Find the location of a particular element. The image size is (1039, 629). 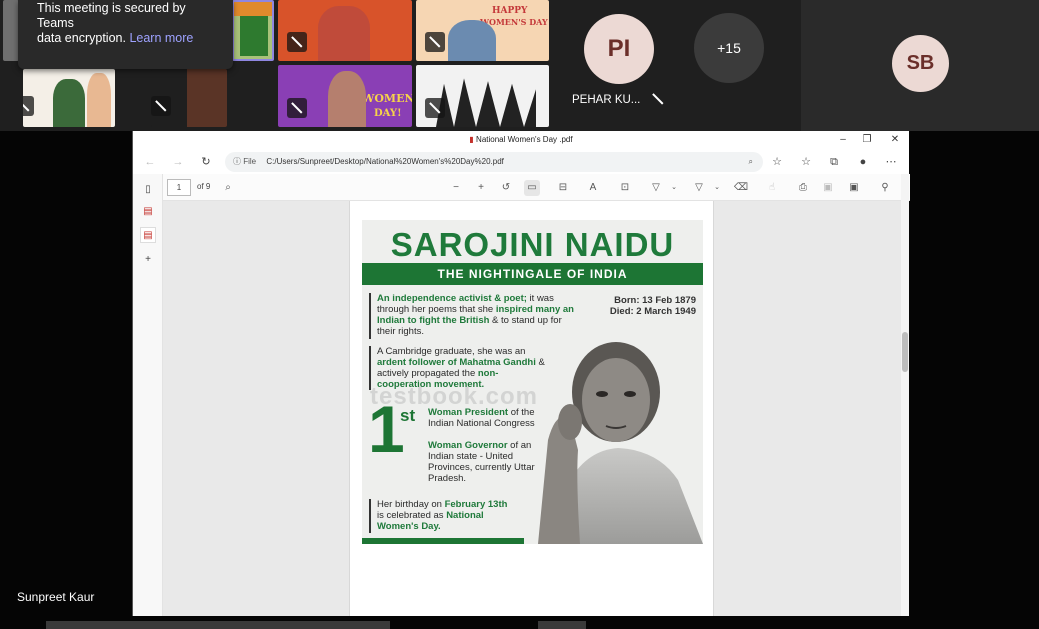

read-aloud-icon: A is located at coordinates (593, 188).